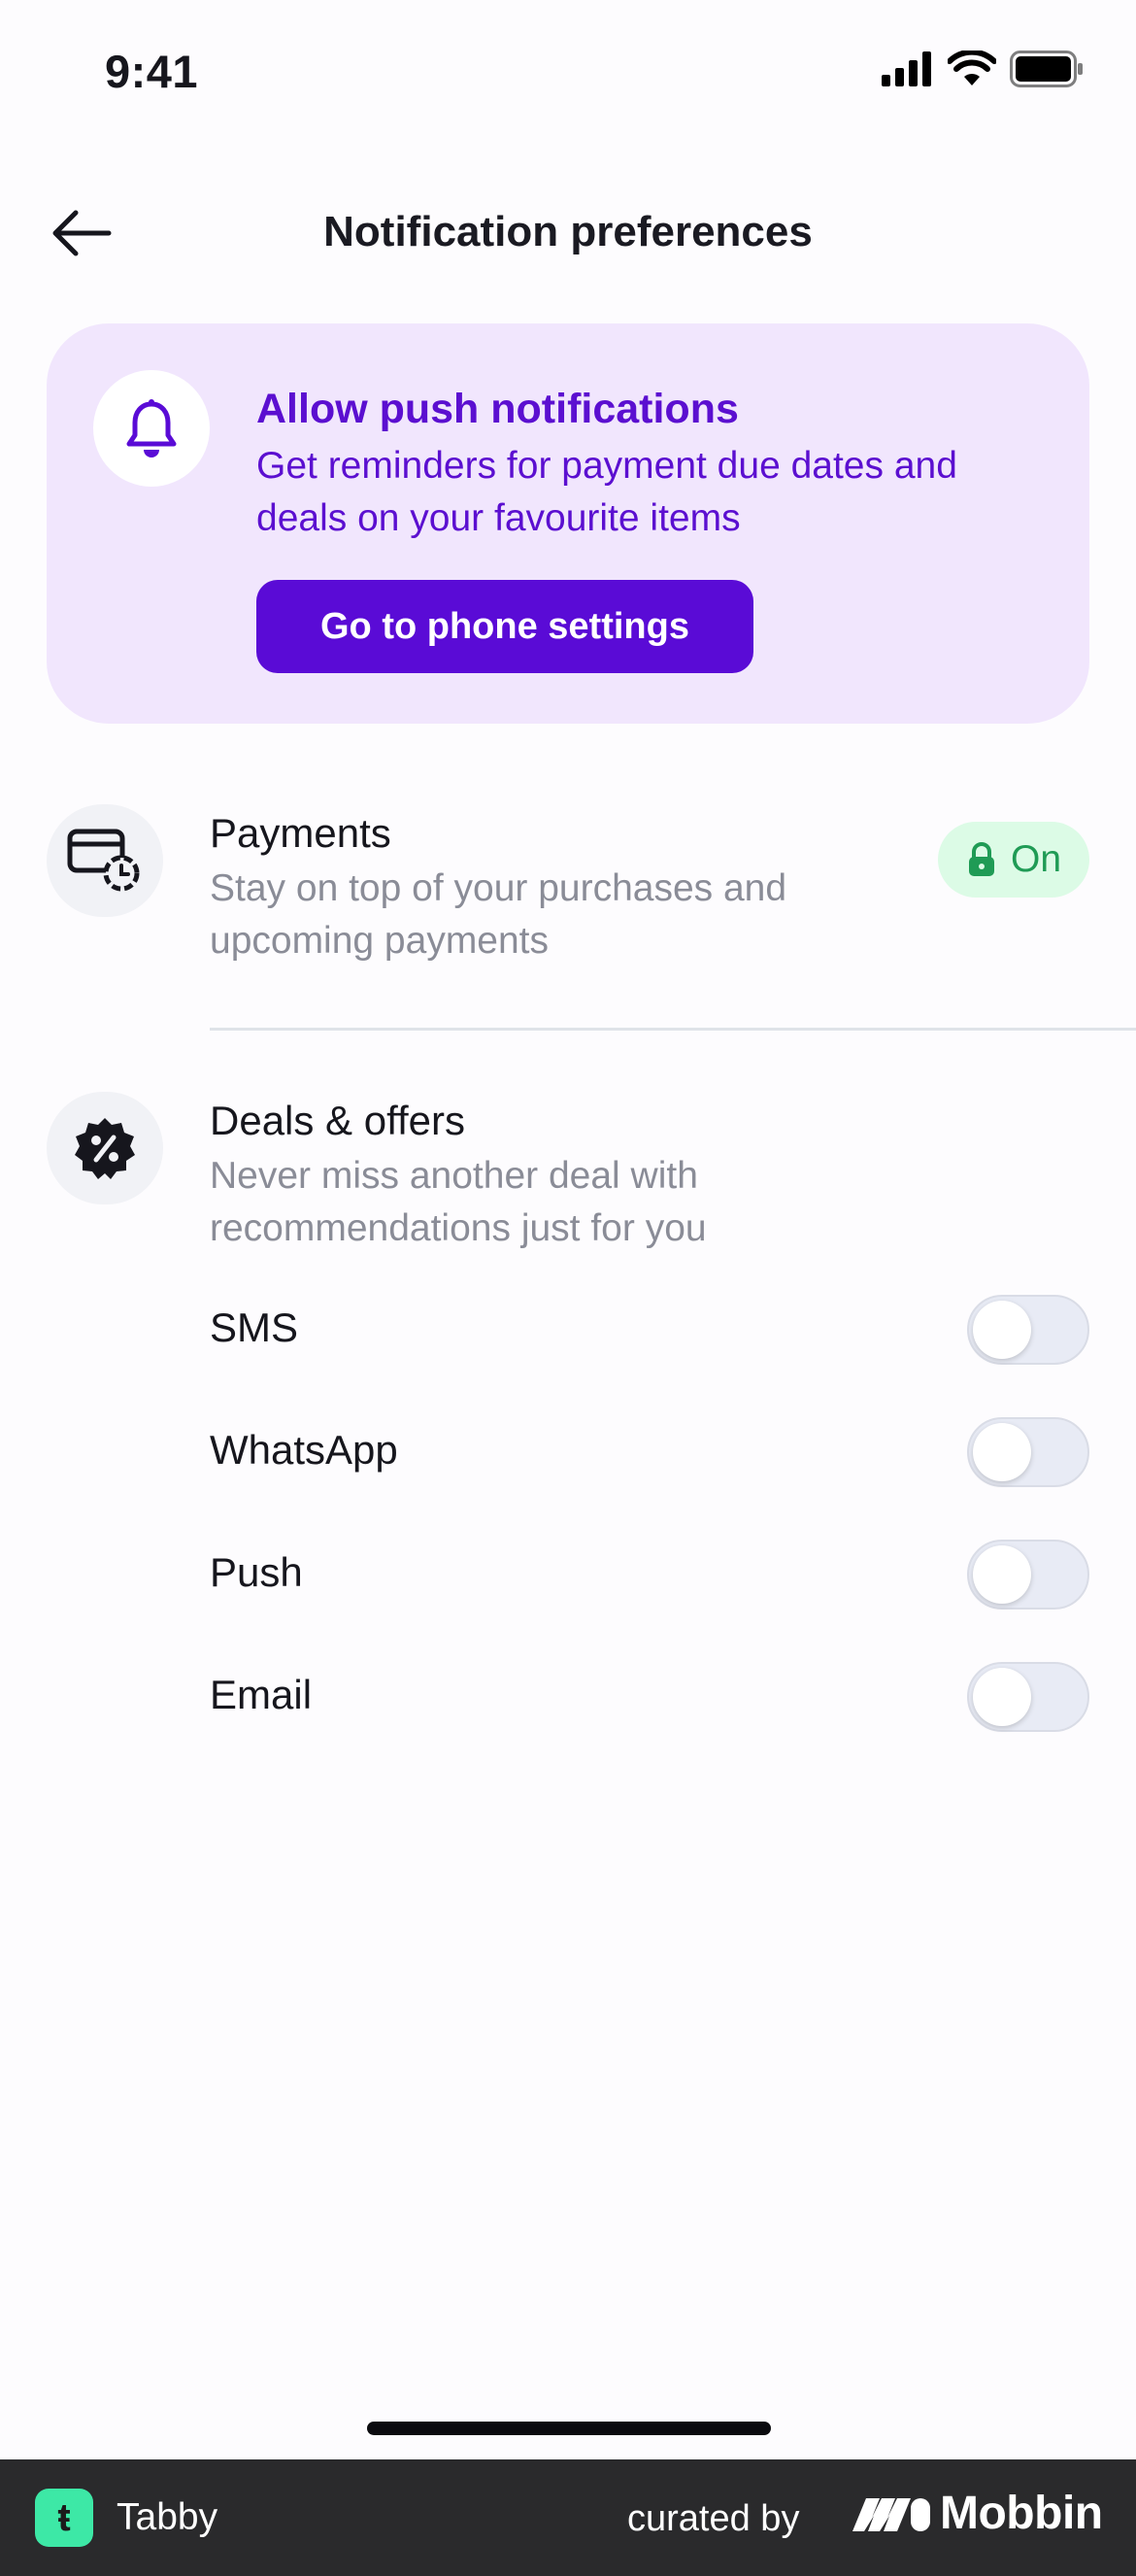 This screenshot has height=2576, width=1136. What do you see at coordinates (338, 1120) in the screenshot?
I see `deals-title: Deals & offers` at bounding box center [338, 1120].